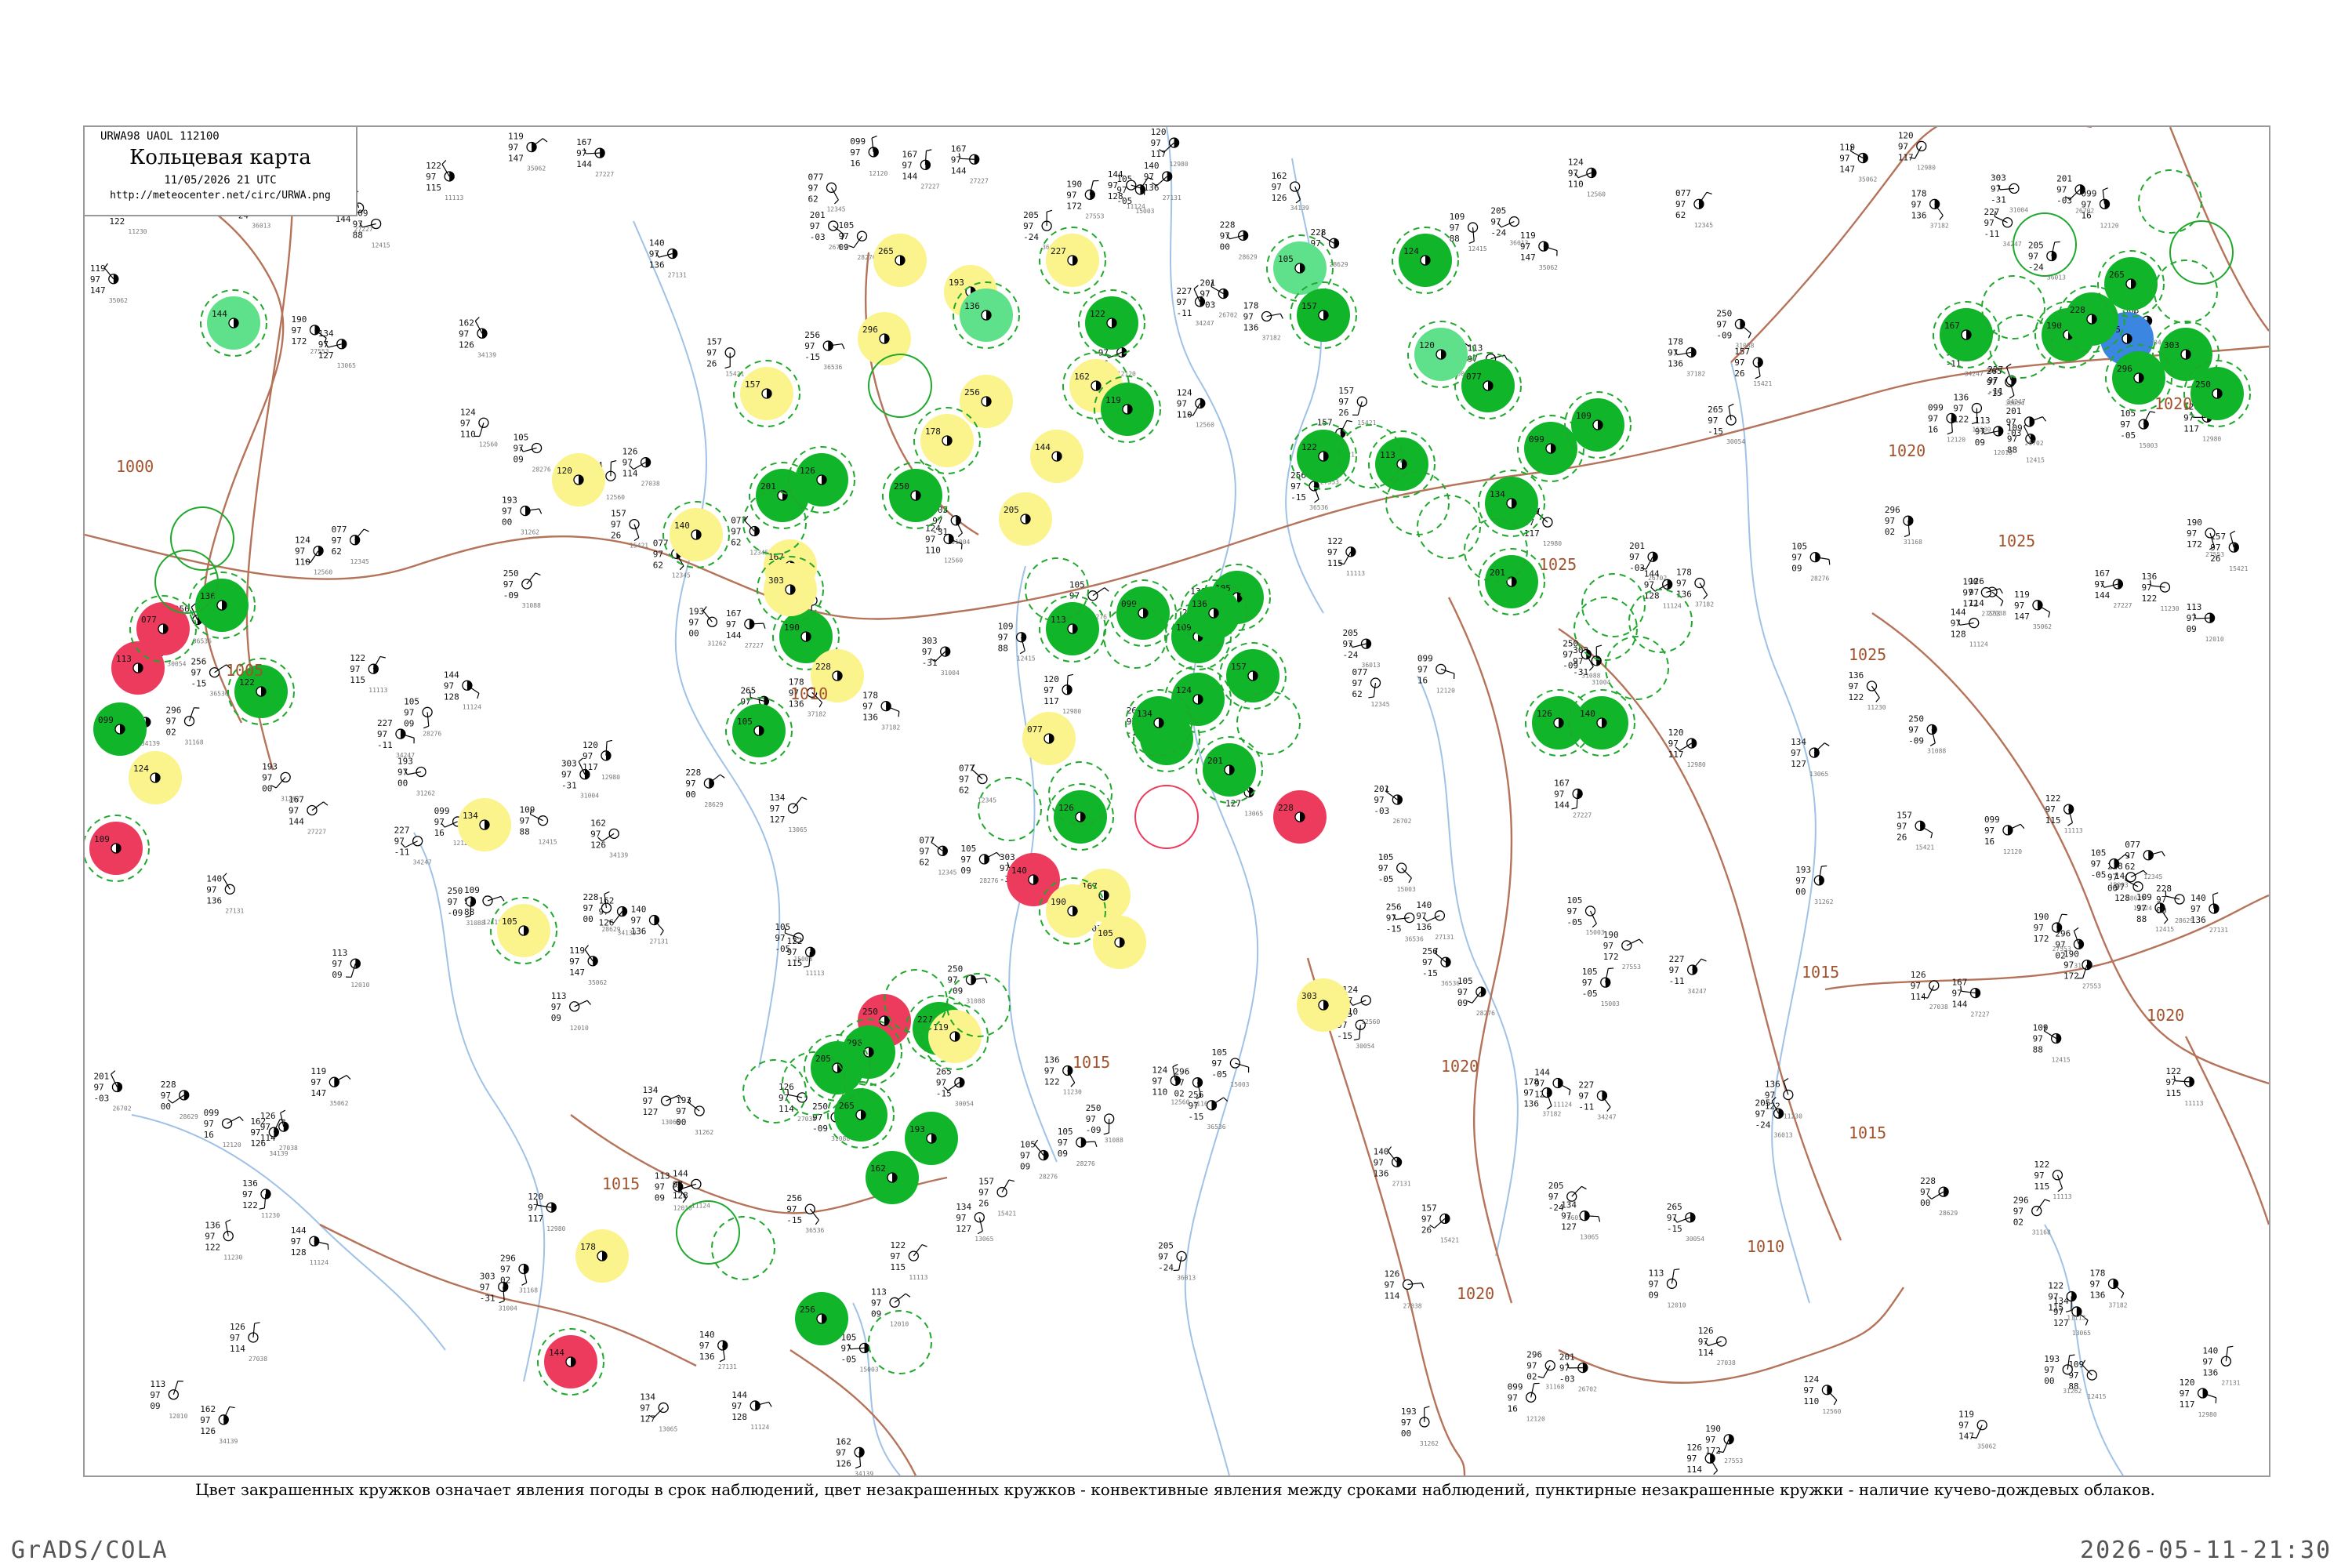 This screenshot has height=1568, width=2352. Describe the element at coordinates (1052, 1059) in the screenshot. I see `station-pressure: 136` at that location.